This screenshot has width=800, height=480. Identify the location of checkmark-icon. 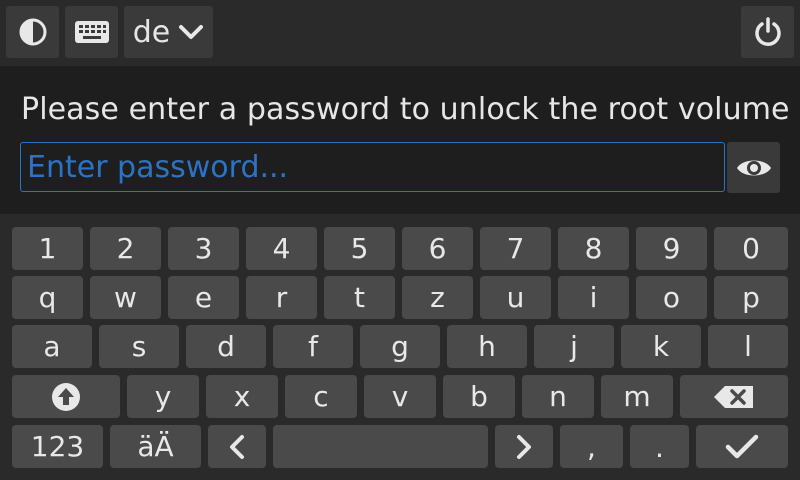
(742, 446).